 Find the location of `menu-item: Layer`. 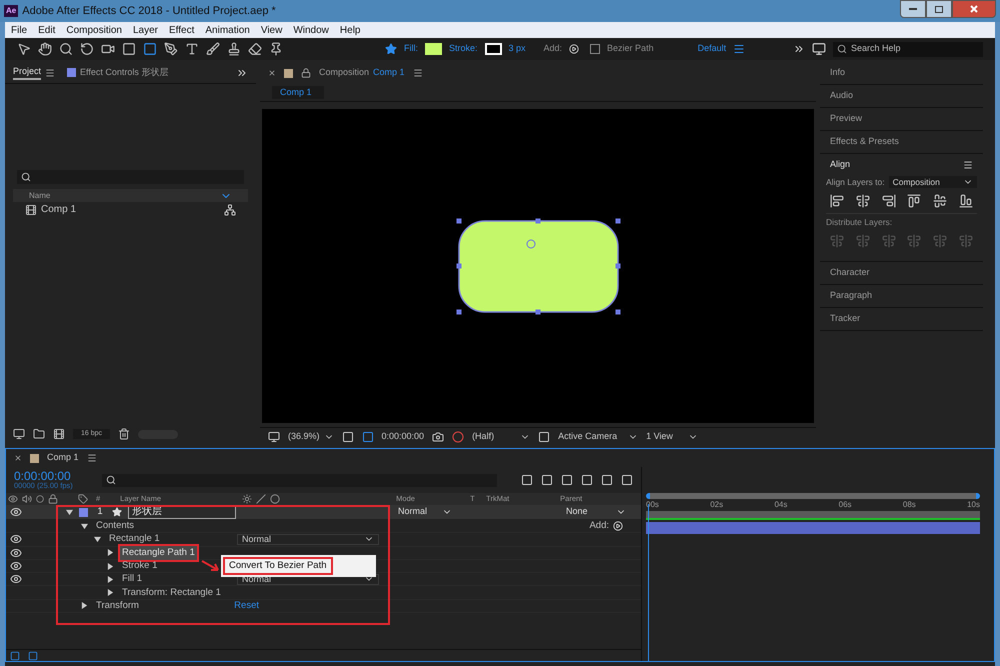

menu-item: Layer is located at coordinates (145, 30).